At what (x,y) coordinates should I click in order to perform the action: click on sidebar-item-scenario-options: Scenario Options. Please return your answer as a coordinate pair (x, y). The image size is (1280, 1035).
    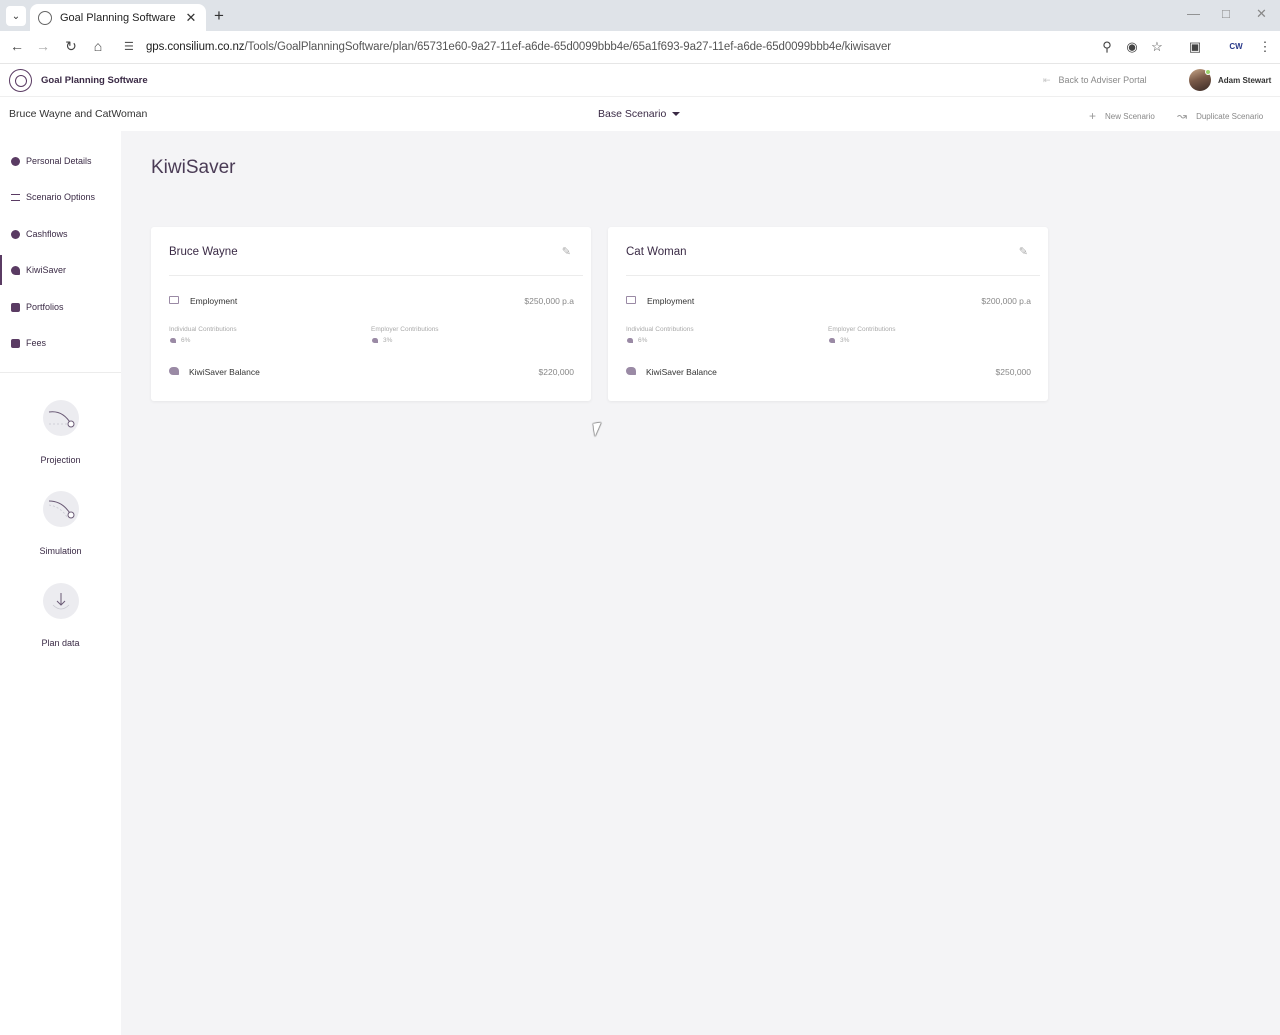
    Looking at the image, I should click on (60, 197).